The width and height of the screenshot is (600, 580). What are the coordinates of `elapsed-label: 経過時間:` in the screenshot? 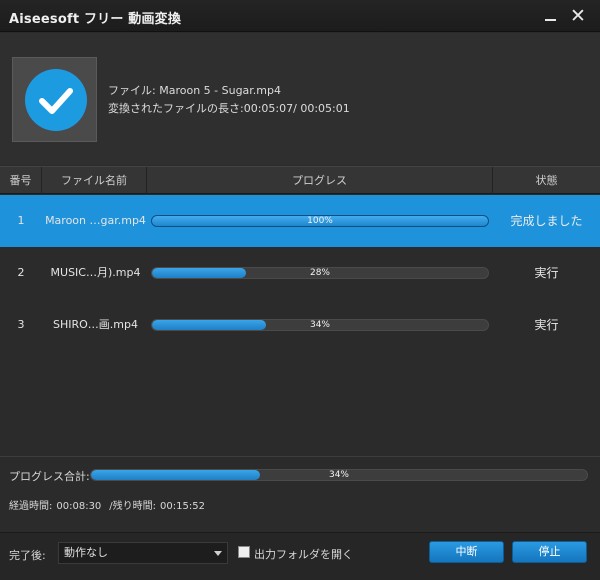 It's located at (31, 506).